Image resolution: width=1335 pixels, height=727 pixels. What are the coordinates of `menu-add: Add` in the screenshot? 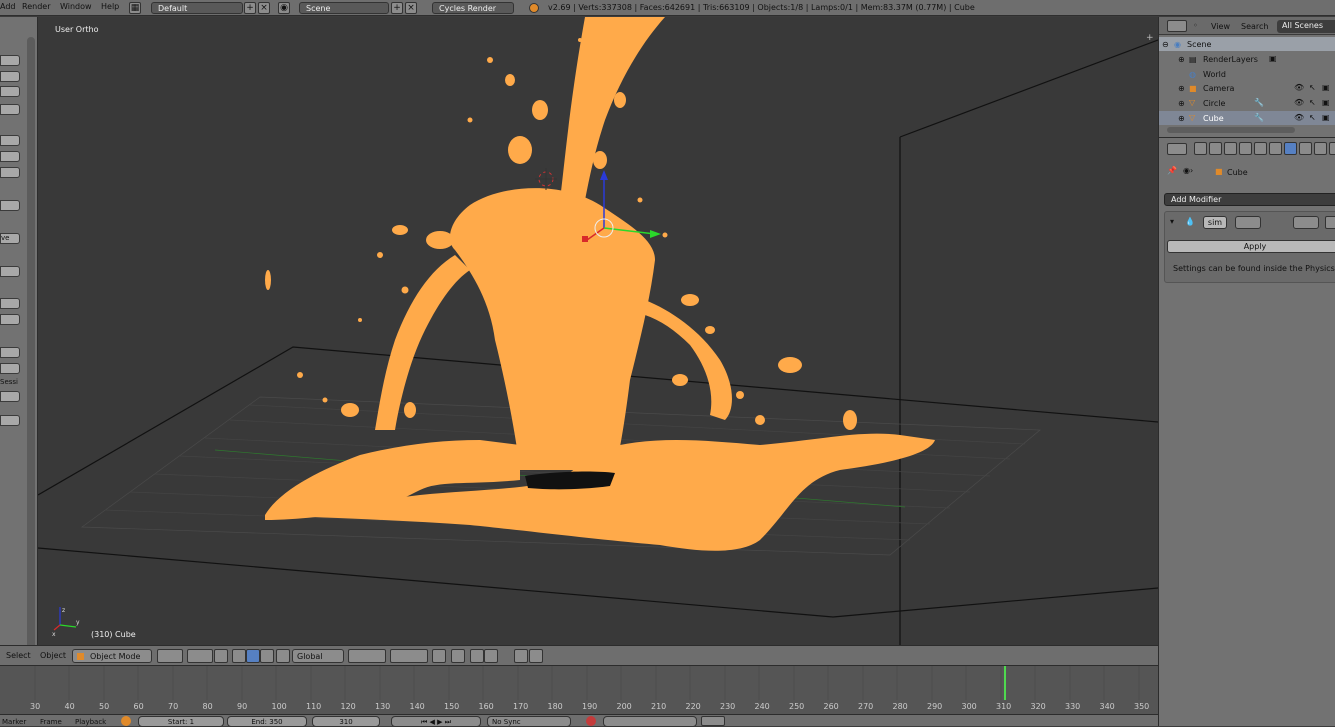 It's located at (8, 6).